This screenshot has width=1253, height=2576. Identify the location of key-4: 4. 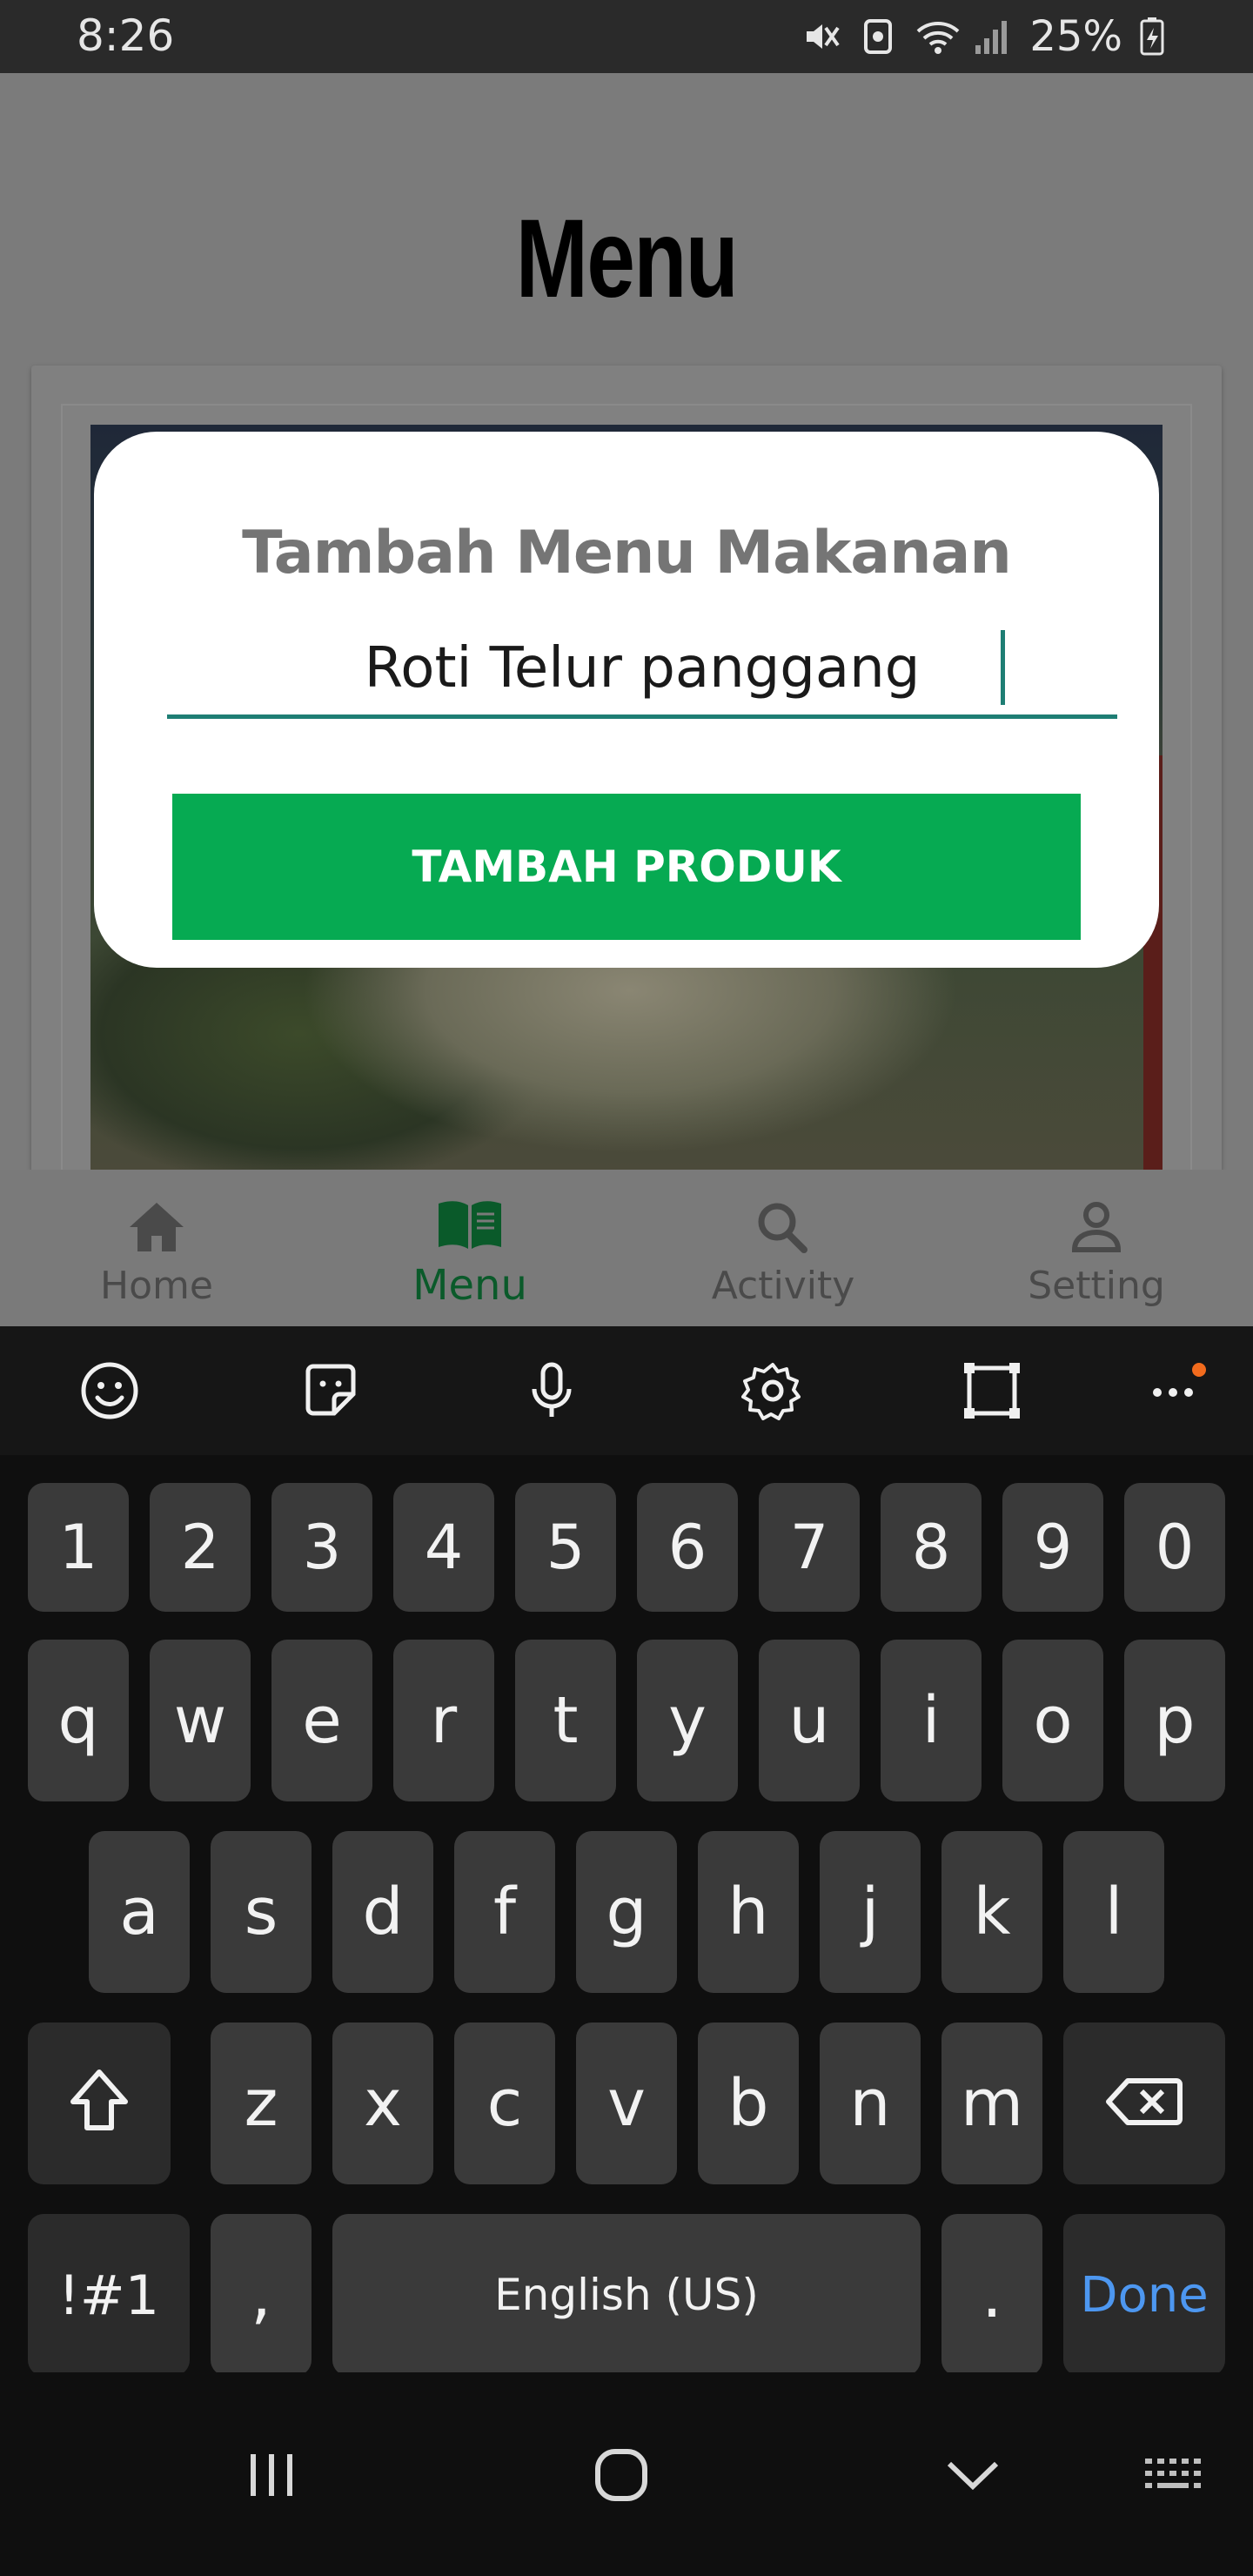
(443, 1547).